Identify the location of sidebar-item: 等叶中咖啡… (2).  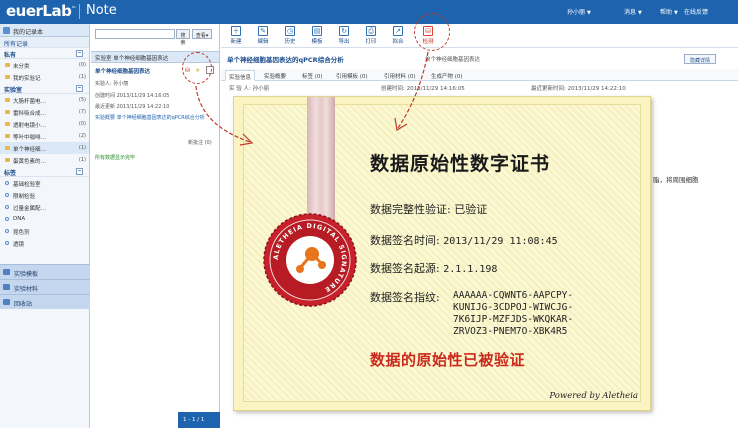
(44, 136).